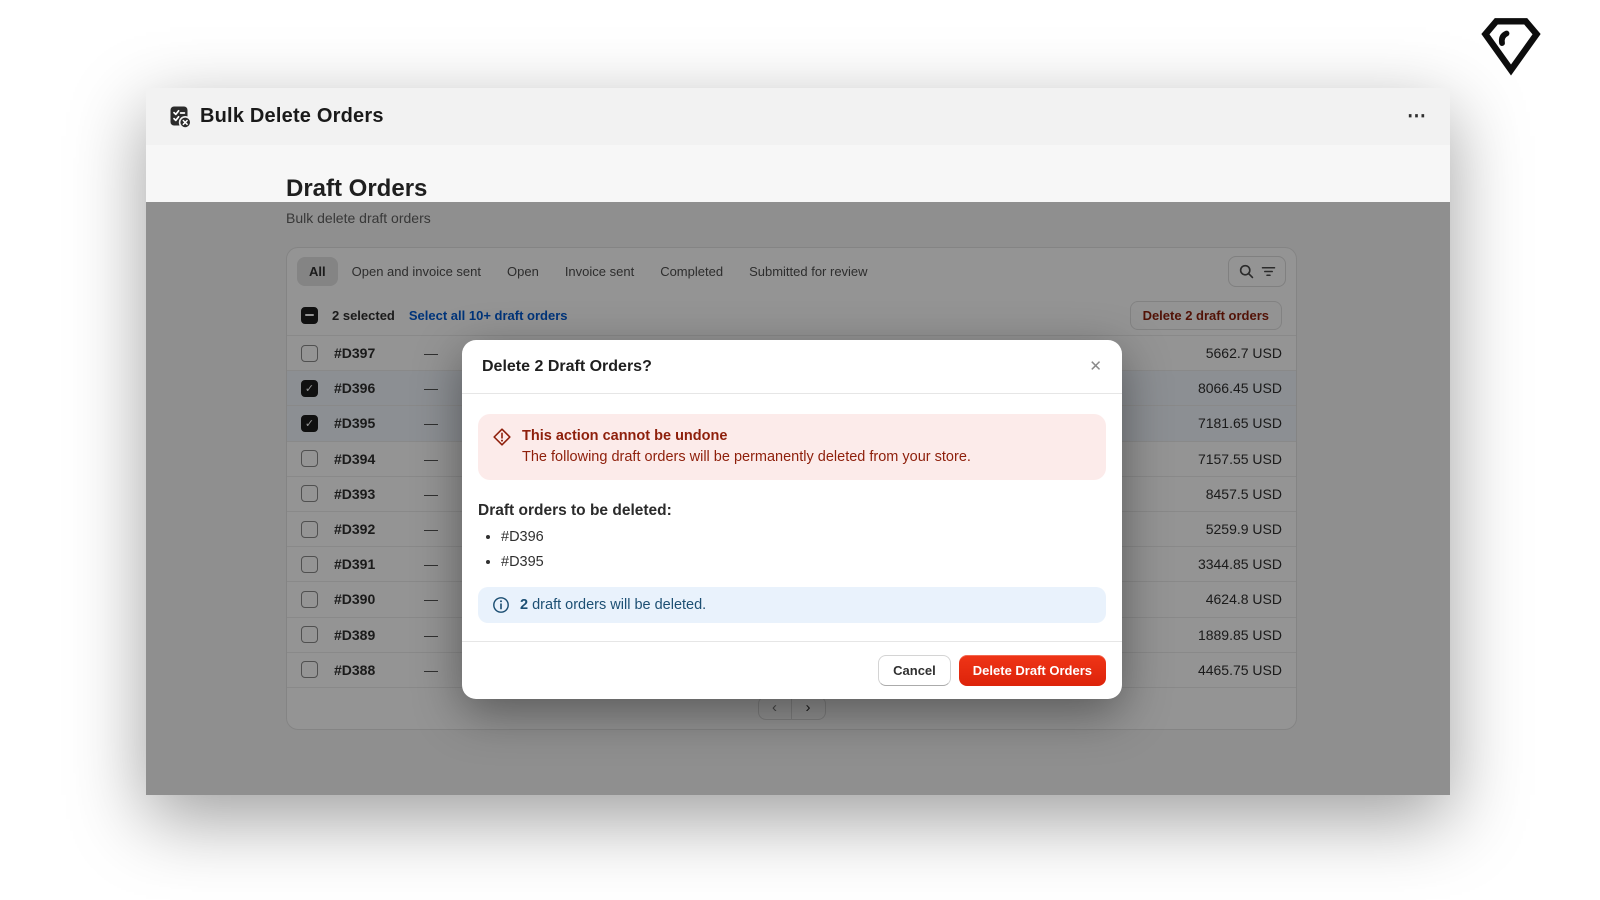 This screenshot has height=900, width=1600. I want to click on bulk-delete-app-icon, so click(181, 117).